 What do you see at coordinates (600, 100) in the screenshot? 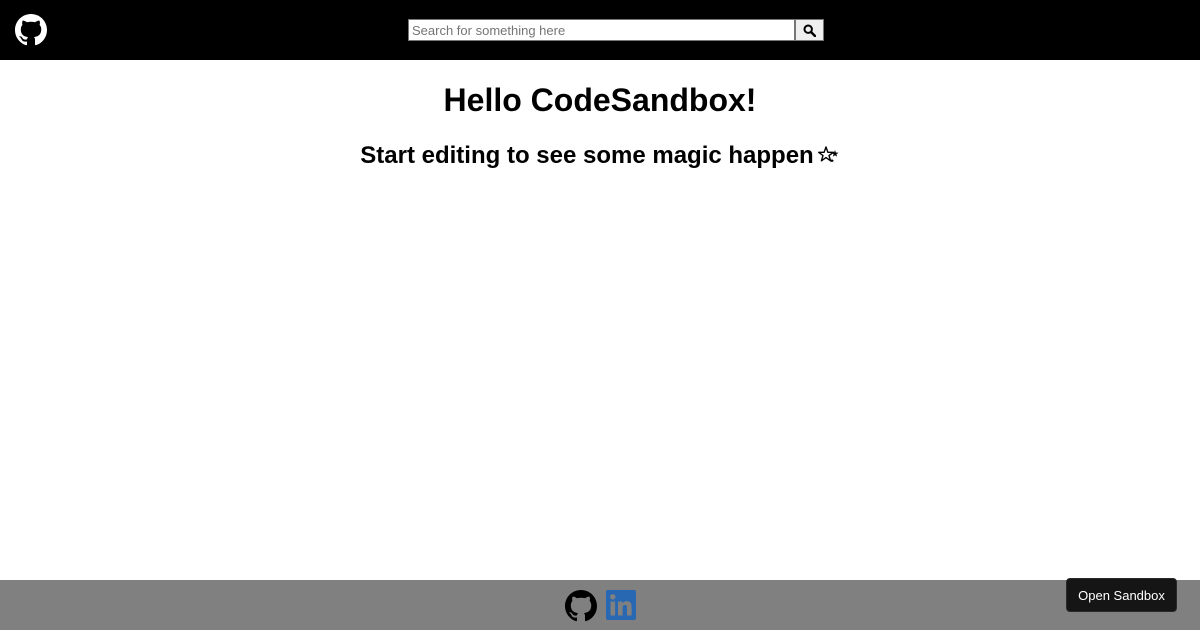
I see `page-title: Hello CodeSandbox!` at bounding box center [600, 100].